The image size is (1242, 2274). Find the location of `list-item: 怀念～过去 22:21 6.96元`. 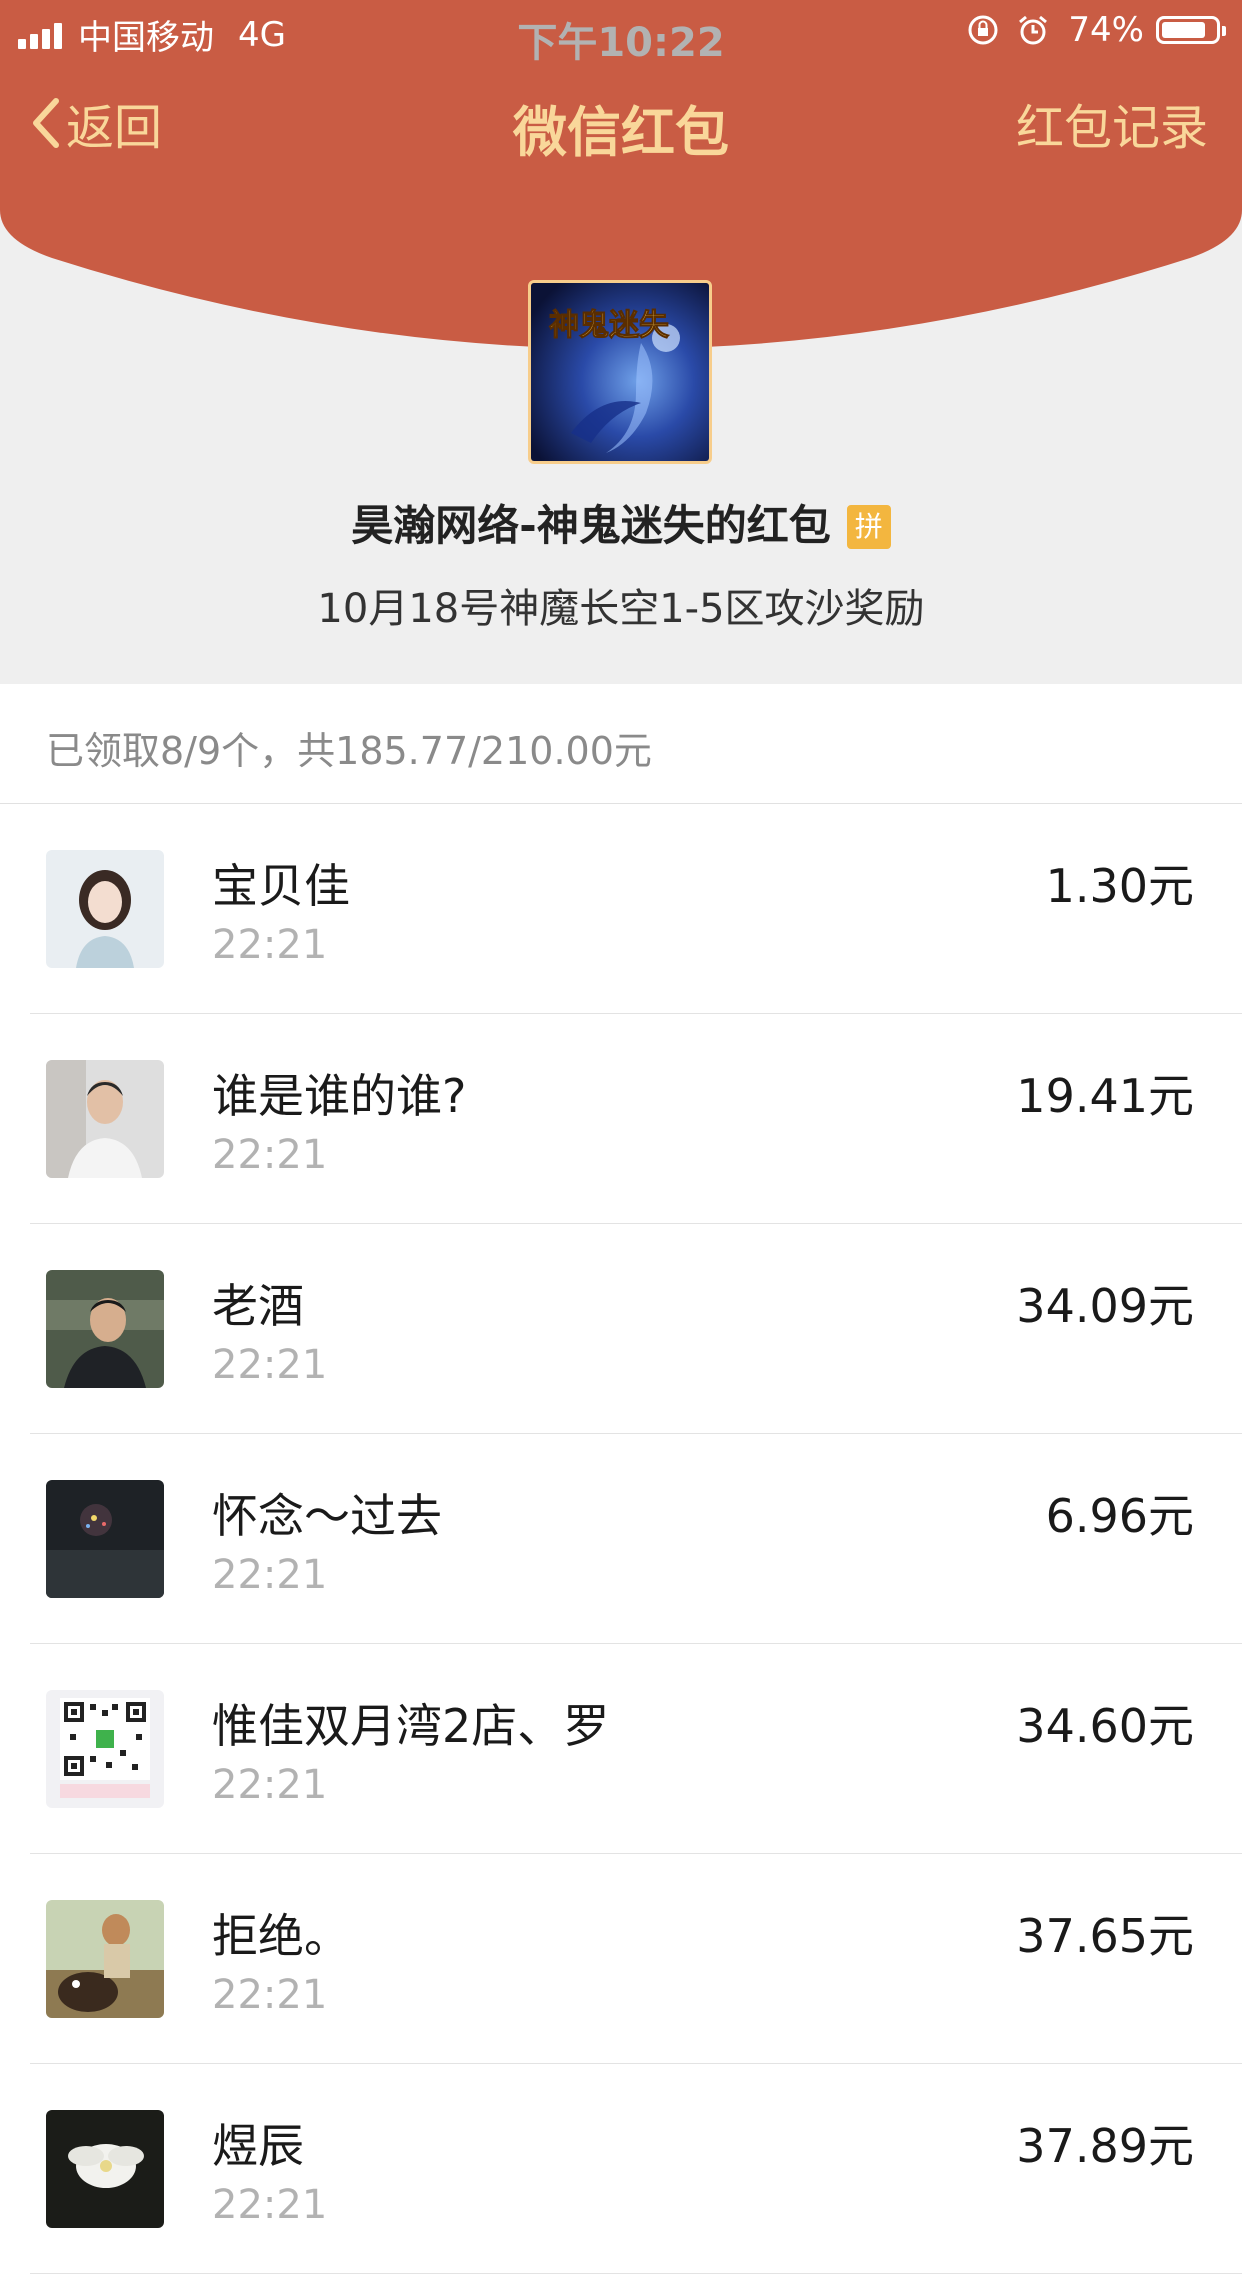

list-item: 怀念～过去 22:21 6.96元 is located at coordinates (621, 1539).